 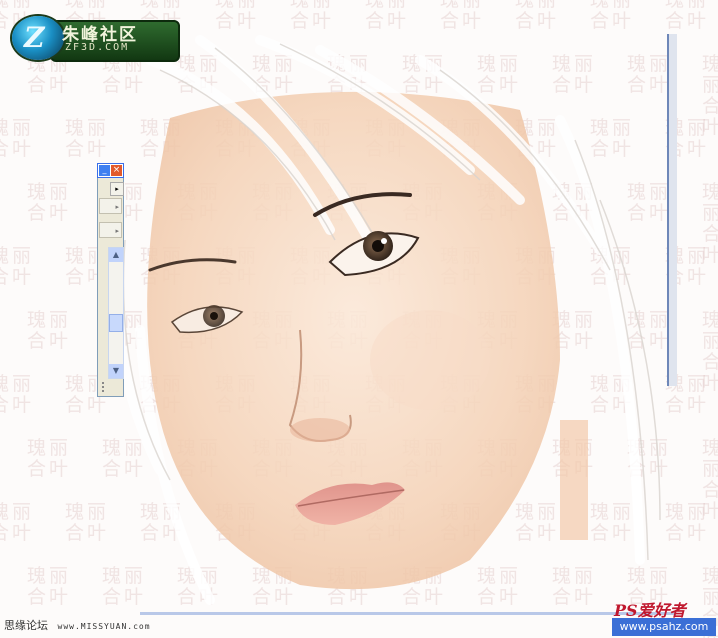 What do you see at coordinates (112, 387) in the screenshot?
I see `resize-grip` at bounding box center [112, 387].